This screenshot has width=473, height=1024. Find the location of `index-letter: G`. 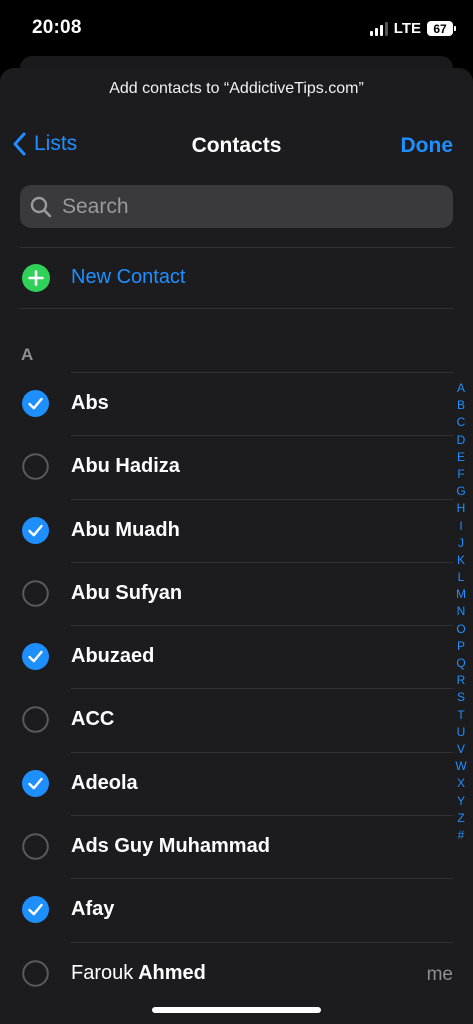

index-letter: G is located at coordinates (460, 491).